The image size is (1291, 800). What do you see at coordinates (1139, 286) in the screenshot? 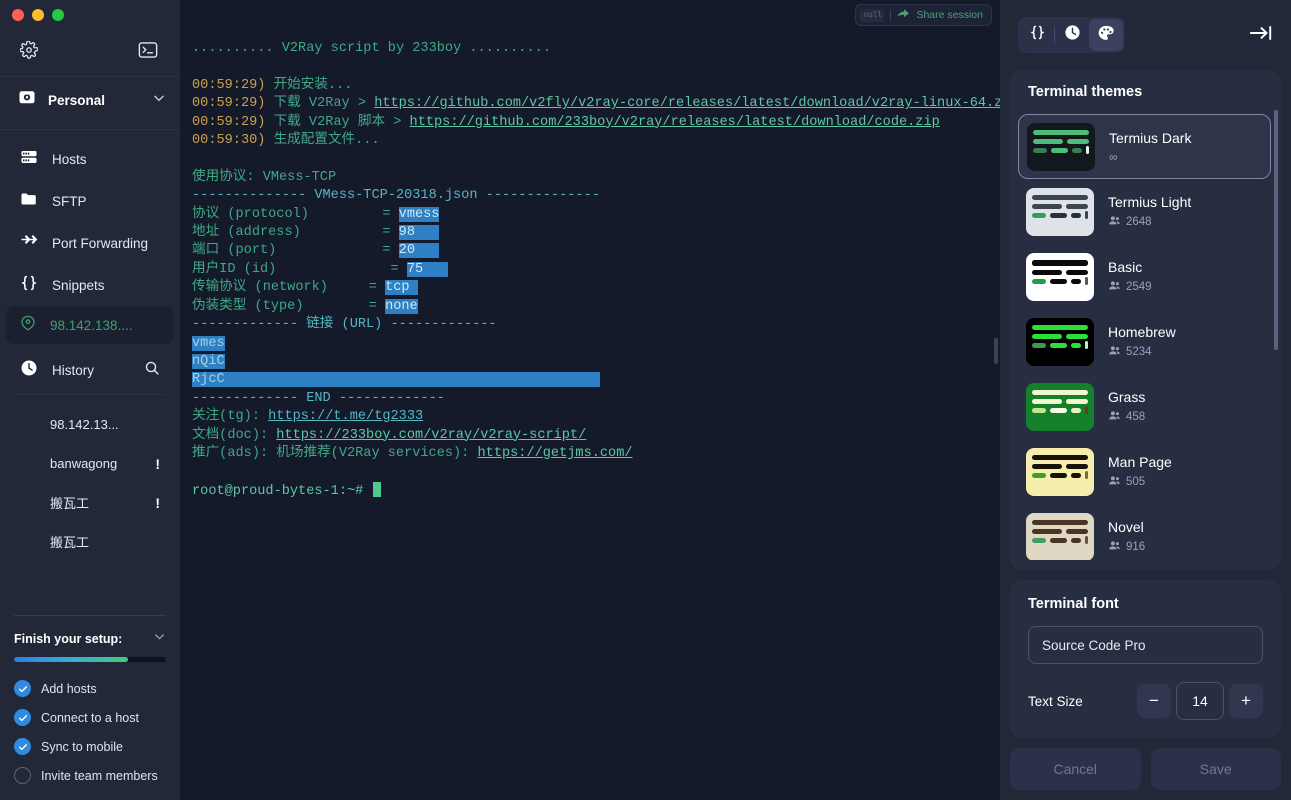
I see `theme-users-count: 2549` at bounding box center [1139, 286].